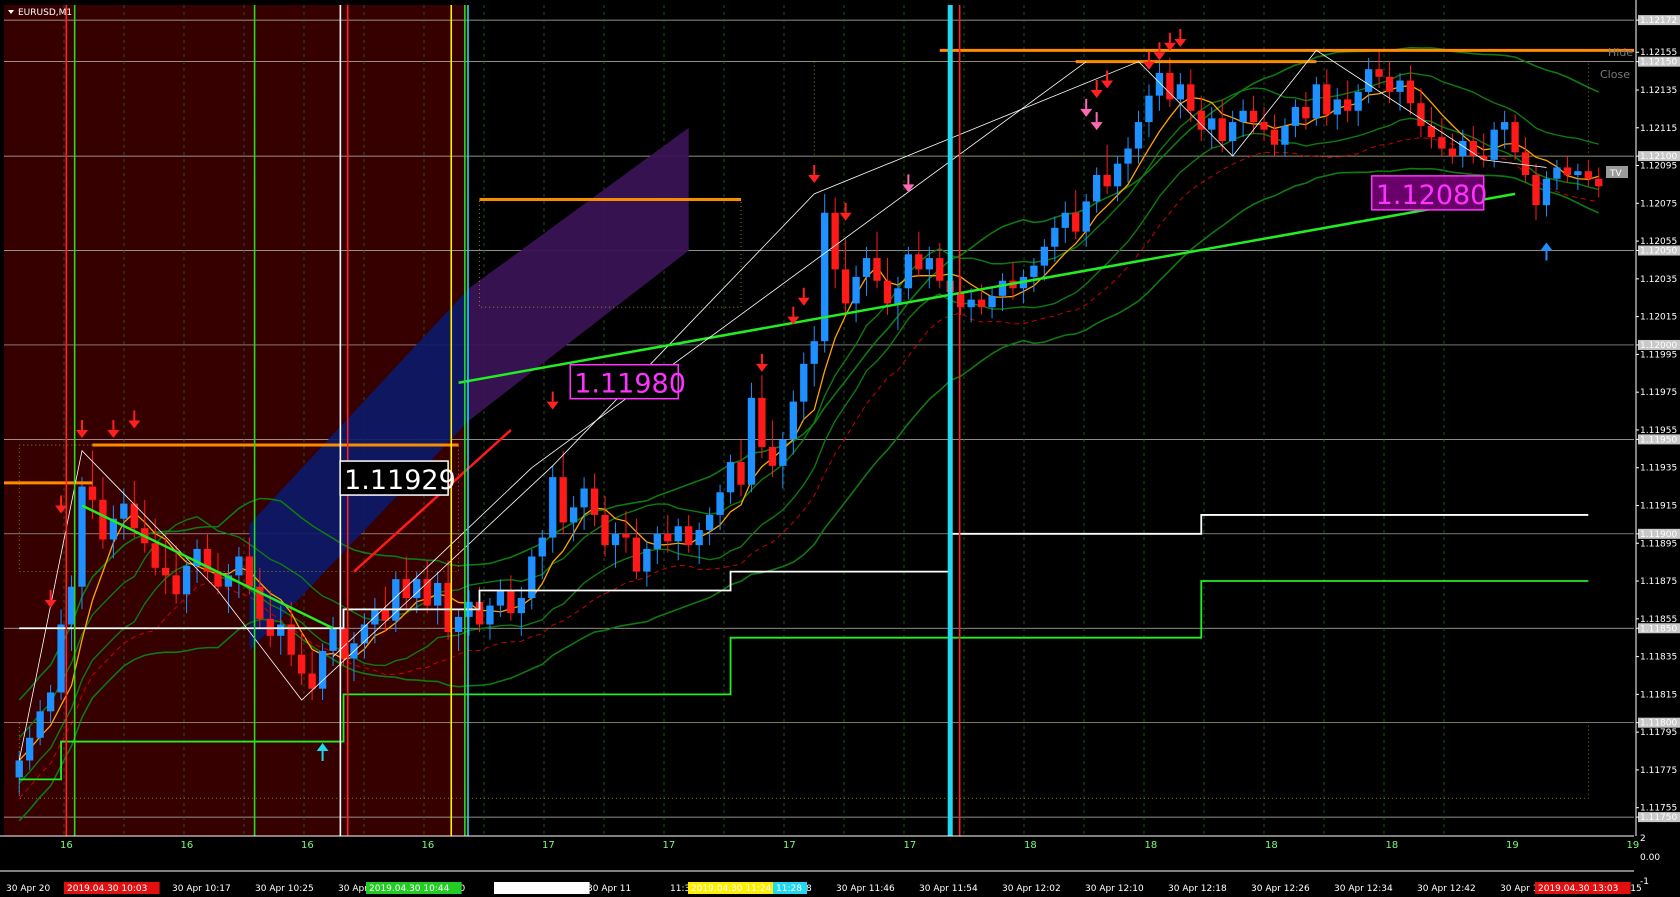 This screenshot has width=1680, height=897. I want to click on time-label: 30 Apr 11:46, so click(865, 889).